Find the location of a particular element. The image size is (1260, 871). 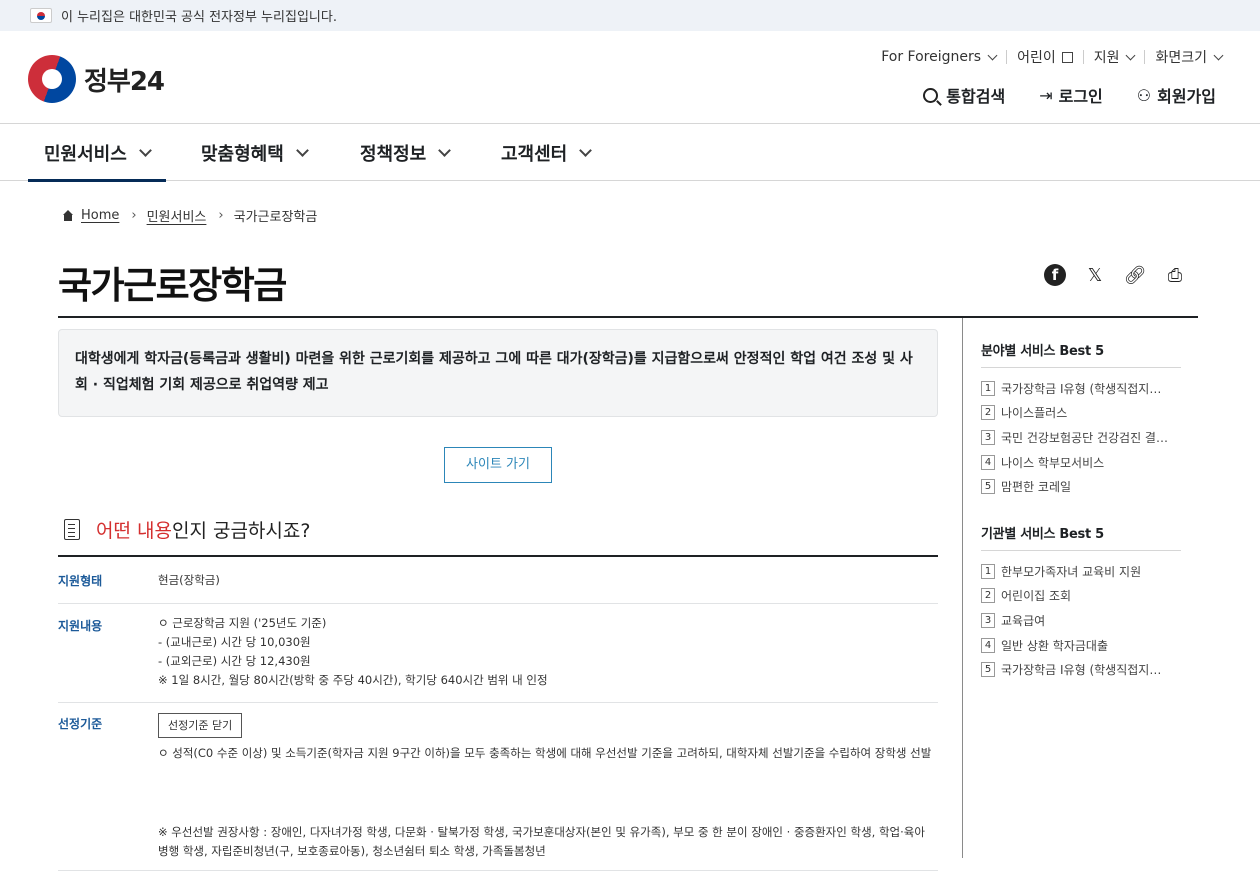

screen-size-menu: 화면크기 is located at coordinates (1188, 57).